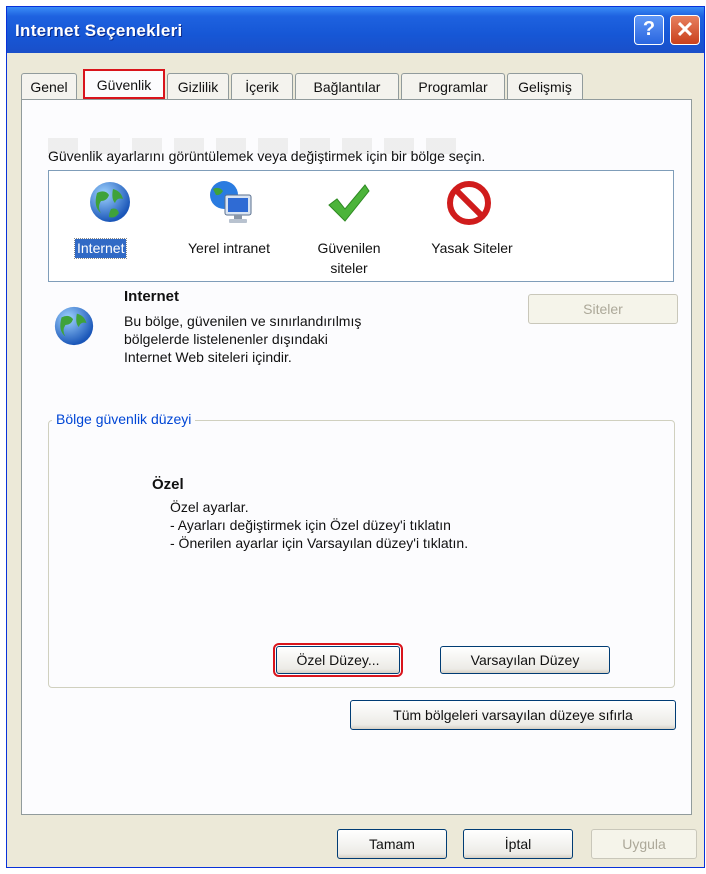 The height and width of the screenshot is (874, 706). What do you see at coordinates (349, 268) in the screenshot?
I see `zone-label-trusted-line2: siteler` at bounding box center [349, 268].